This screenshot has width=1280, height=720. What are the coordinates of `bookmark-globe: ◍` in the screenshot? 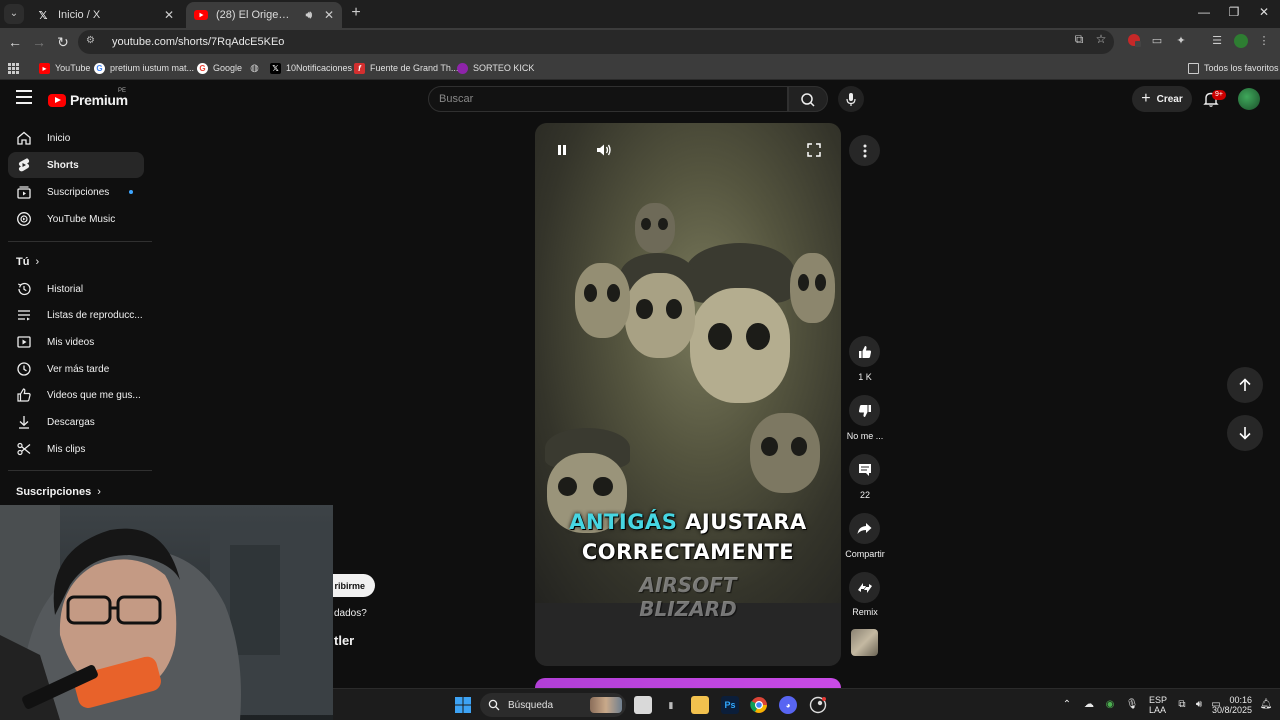 It's located at (254, 68).